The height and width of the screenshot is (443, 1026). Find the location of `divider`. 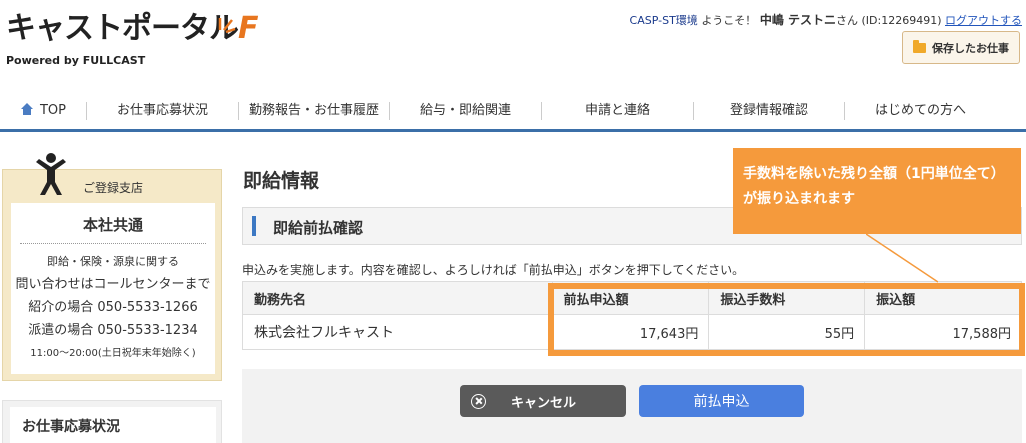

divider is located at coordinates (113, 243).